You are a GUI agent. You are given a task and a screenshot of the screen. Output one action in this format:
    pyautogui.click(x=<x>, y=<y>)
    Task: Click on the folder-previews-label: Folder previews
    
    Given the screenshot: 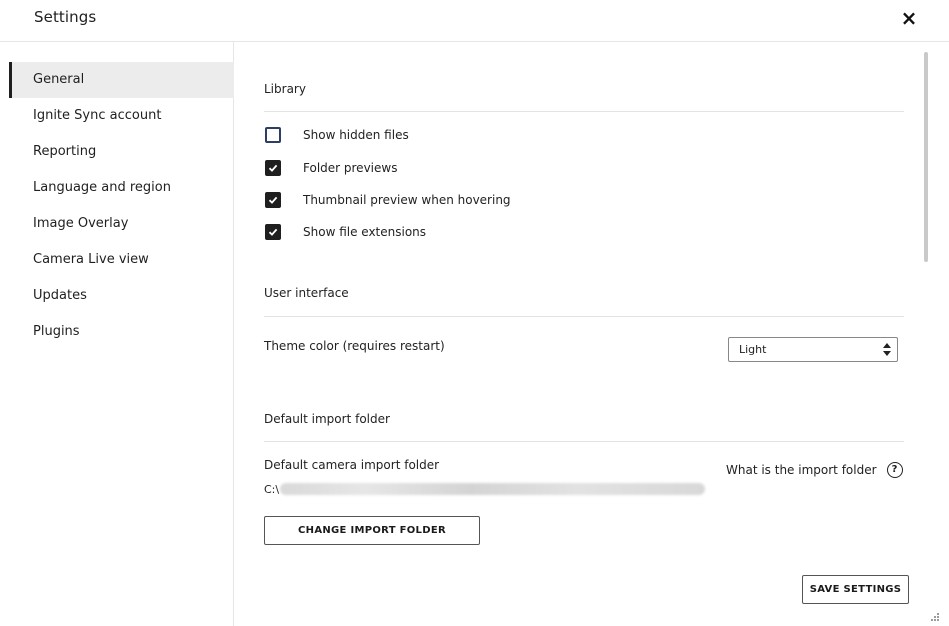 What is the action you would take?
    pyautogui.click(x=350, y=168)
    